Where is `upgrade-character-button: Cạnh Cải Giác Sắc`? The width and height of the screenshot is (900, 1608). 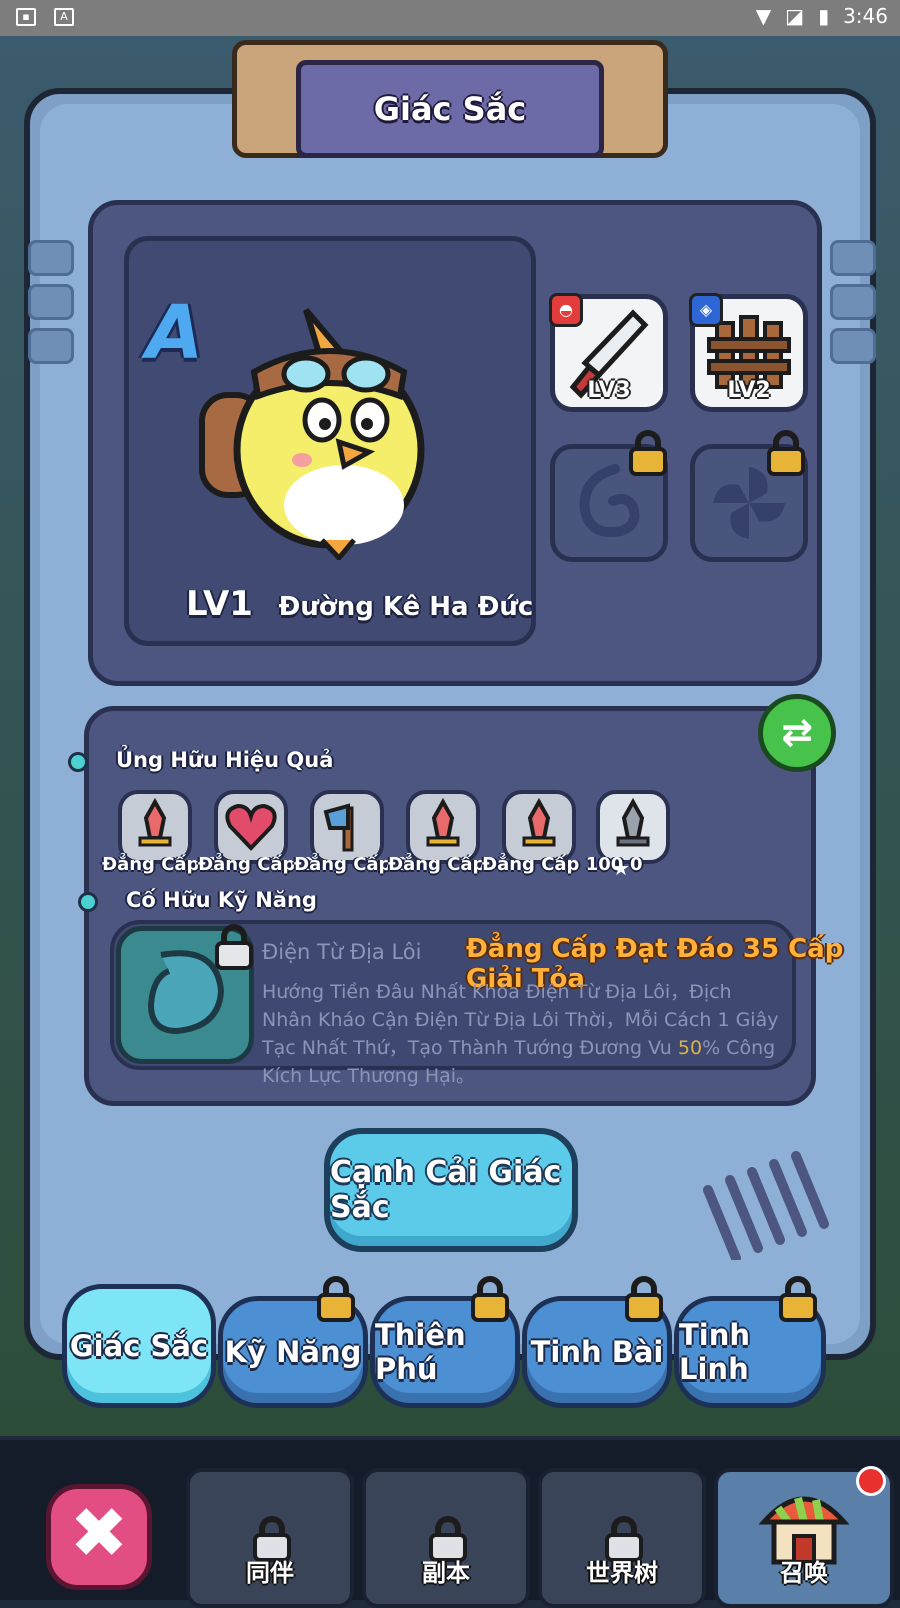
upgrade-character-button: Cạnh Cải Giác Sắc is located at coordinates (451, 1190).